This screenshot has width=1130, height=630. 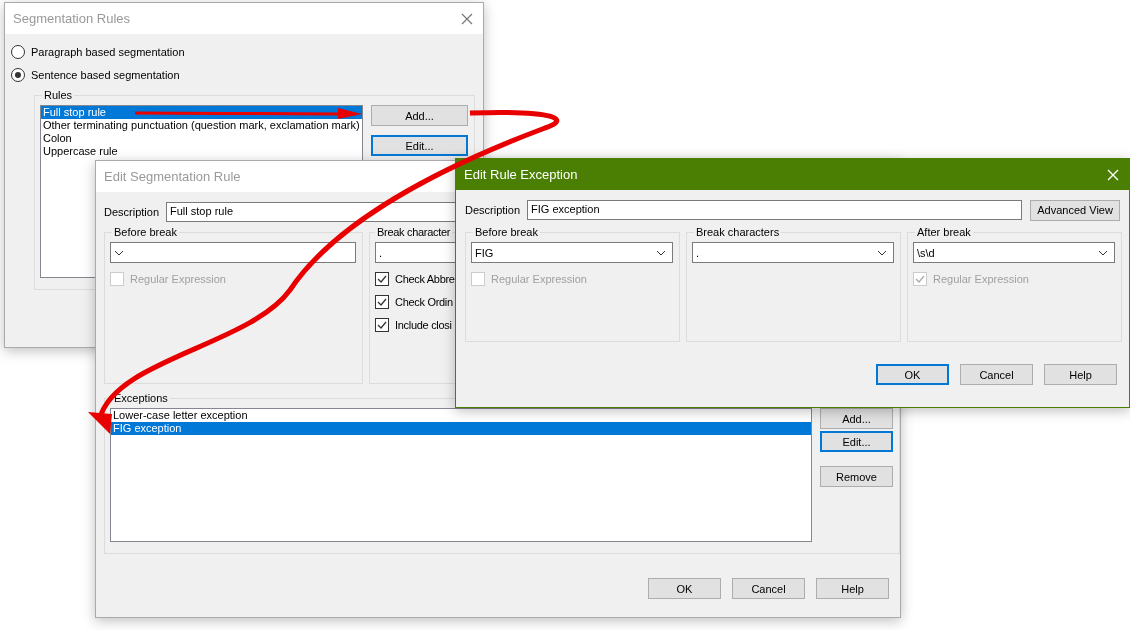 I want to click on list-item: FIG exception, so click(x=461, y=428).